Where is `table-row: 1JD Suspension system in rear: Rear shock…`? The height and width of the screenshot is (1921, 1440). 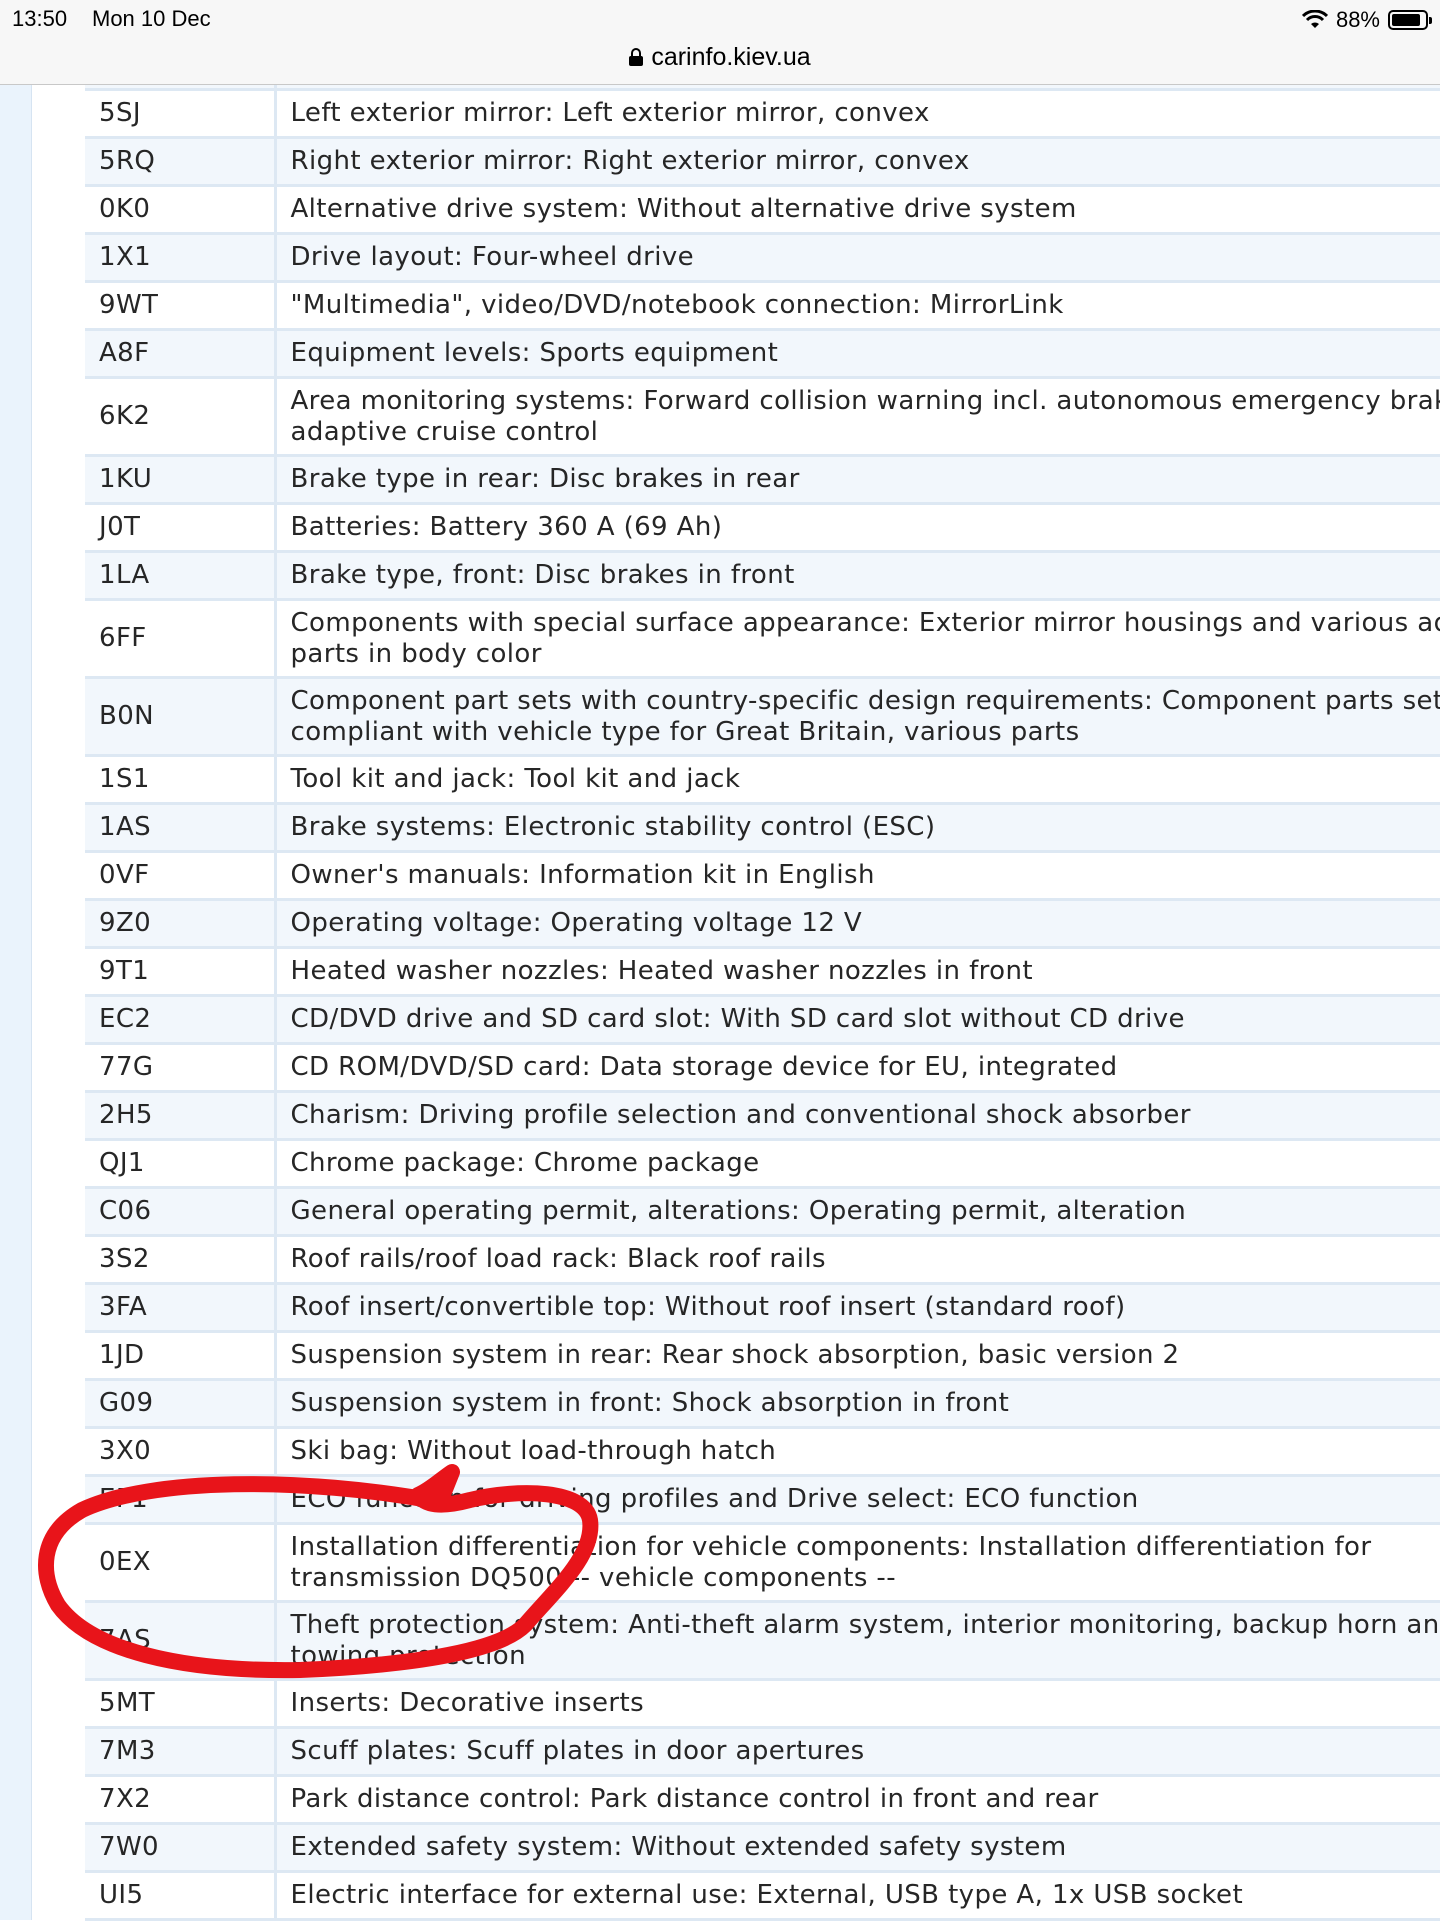 table-row: 1JD Suspension system in rear: Rear shock… is located at coordinates (762, 1356).